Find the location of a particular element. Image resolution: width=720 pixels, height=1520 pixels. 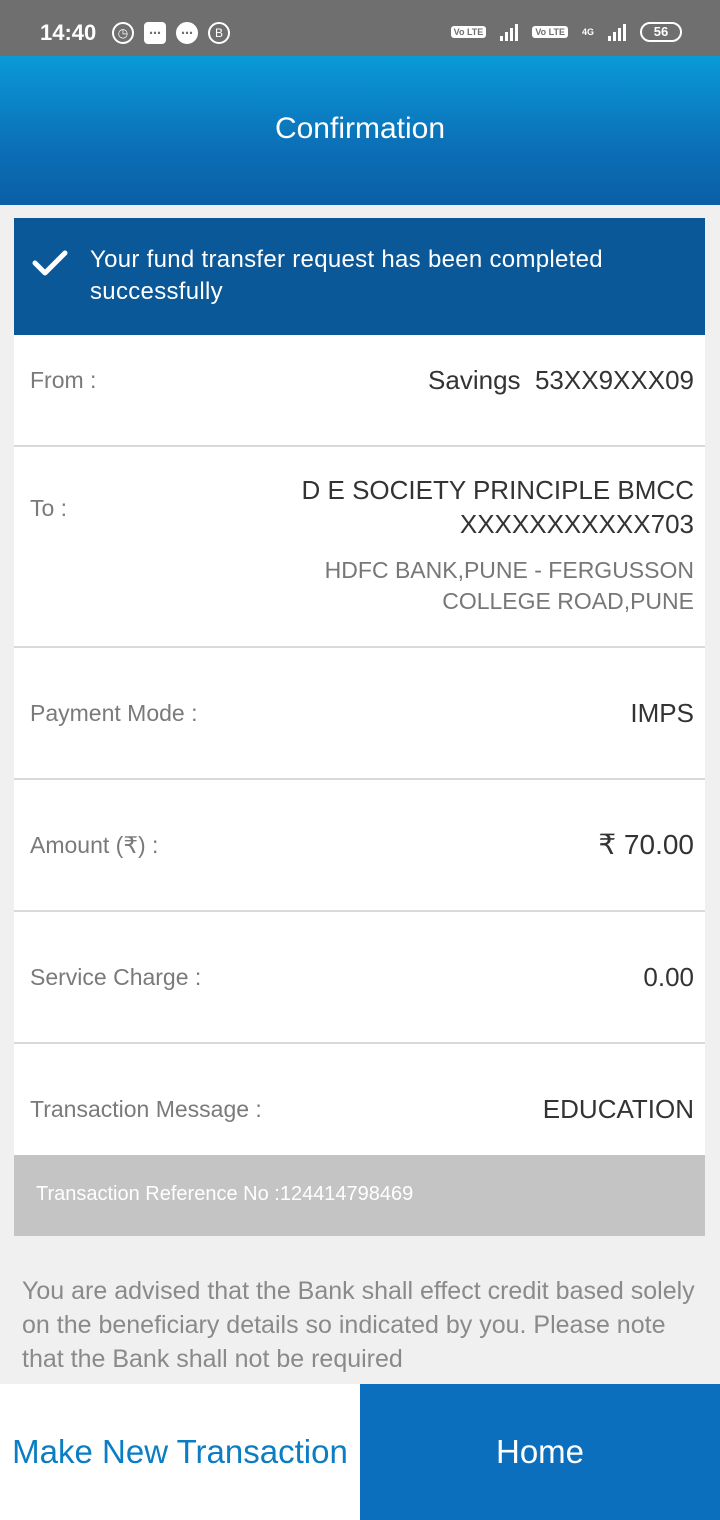

b-app-icon: B is located at coordinates (219, 33).